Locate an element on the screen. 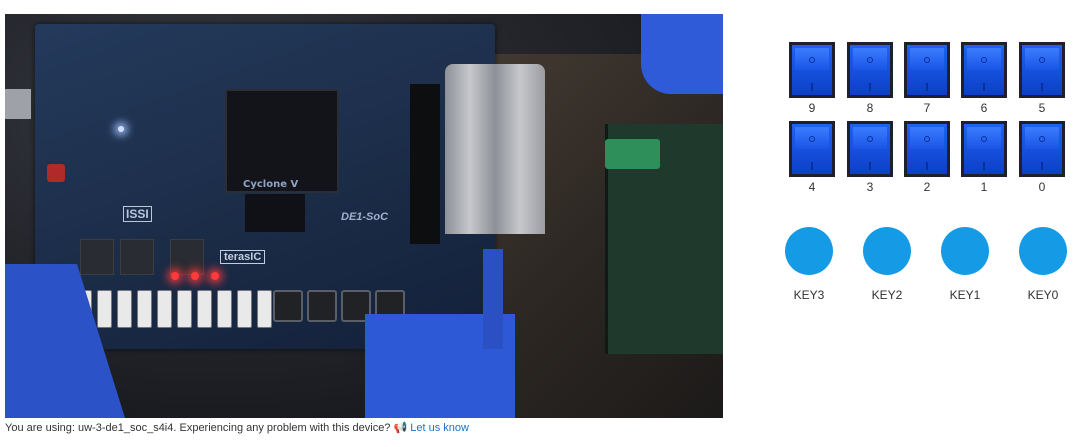 This screenshot has width=1079, height=447. key2-label: KEY2 is located at coordinates (887, 295).